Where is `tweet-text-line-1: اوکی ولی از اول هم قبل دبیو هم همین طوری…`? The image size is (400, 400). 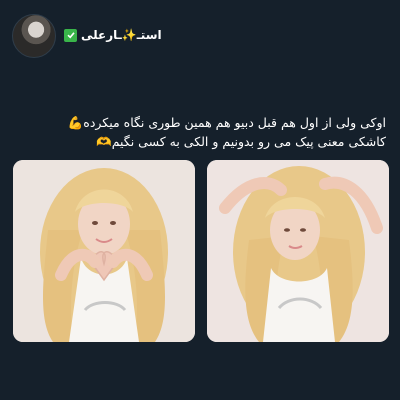 tweet-text-line-1: اوکی ولی از اول هم قبل دبیو هم همین طوری… is located at coordinates (226, 122).